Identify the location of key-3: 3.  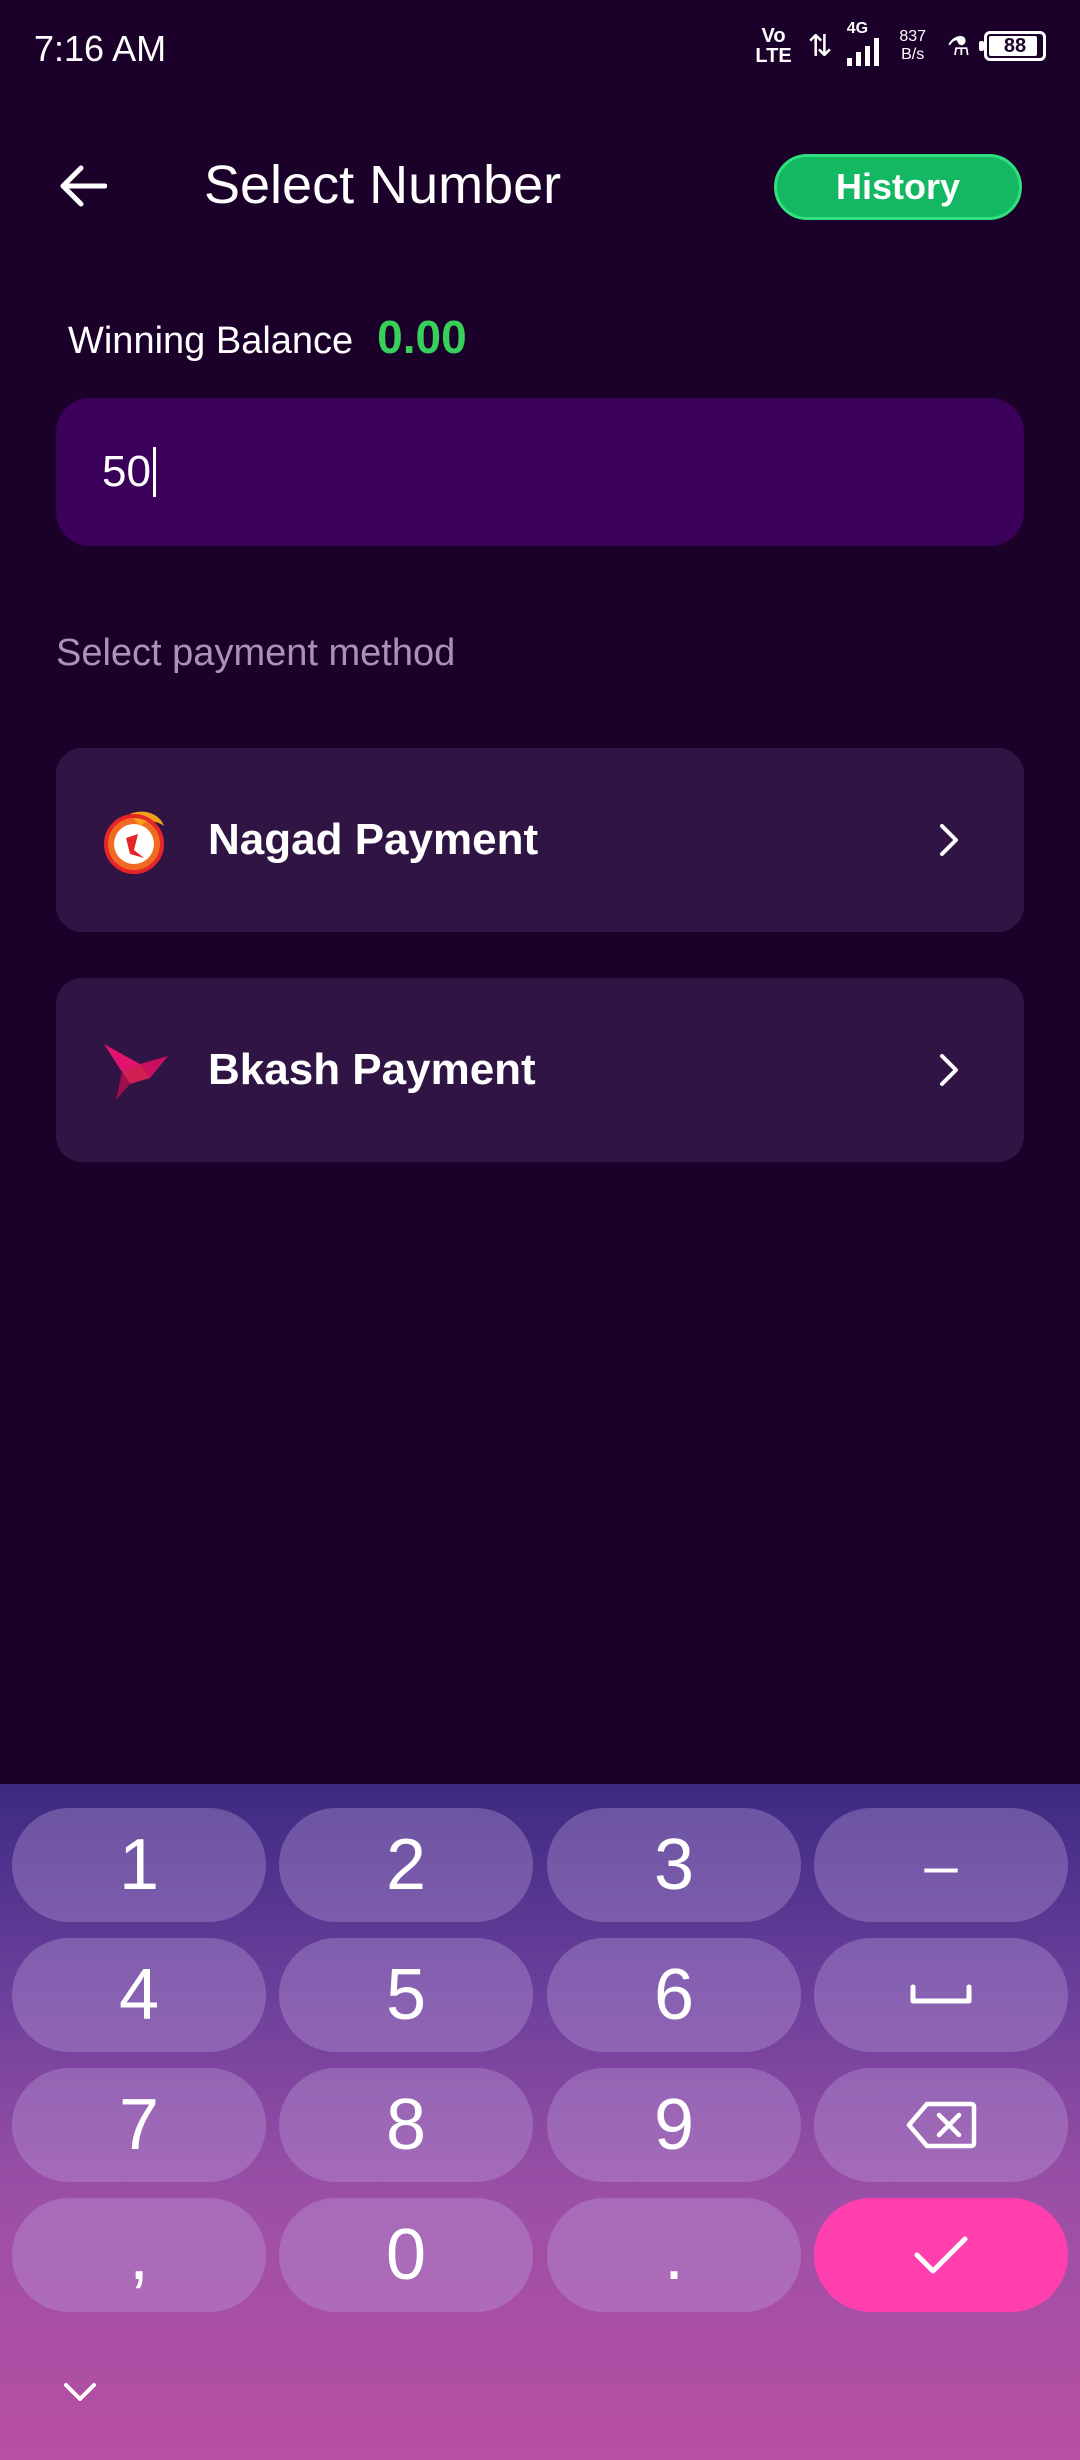
(674, 1865).